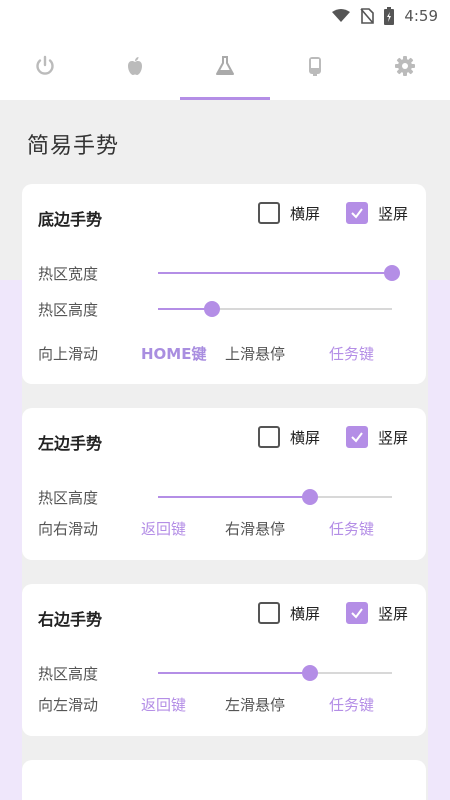 This screenshot has width=450, height=800. I want to click on tab-bar, so click(225, 66).